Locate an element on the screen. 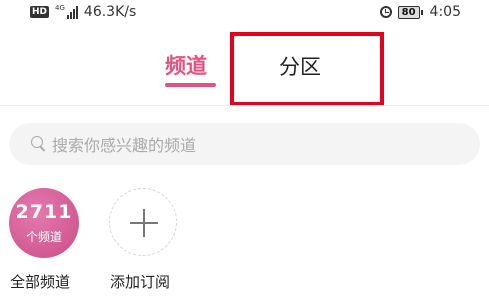 Image resolution: width=489 pixels, height=301 pixels. channel-count-unit: 个频道 is located at coordinates (43, 237).